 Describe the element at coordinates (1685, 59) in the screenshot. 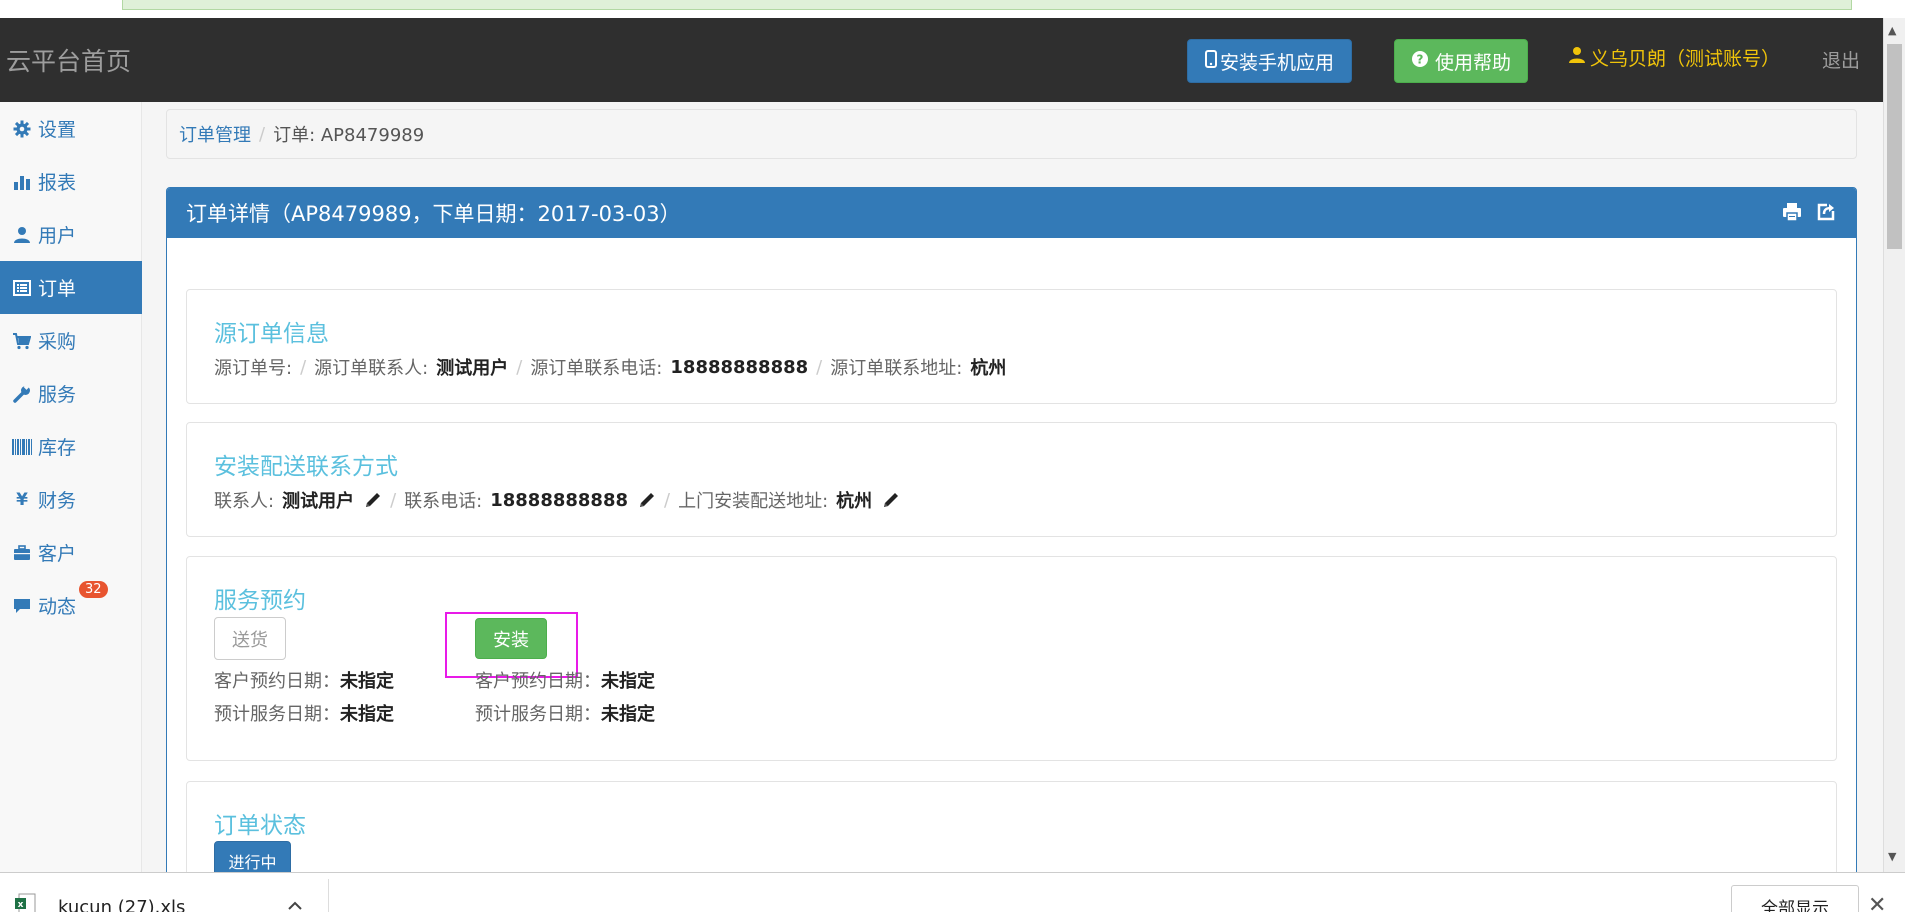

I see `user-name: 义乌贝朗（测试账号）` at that location.